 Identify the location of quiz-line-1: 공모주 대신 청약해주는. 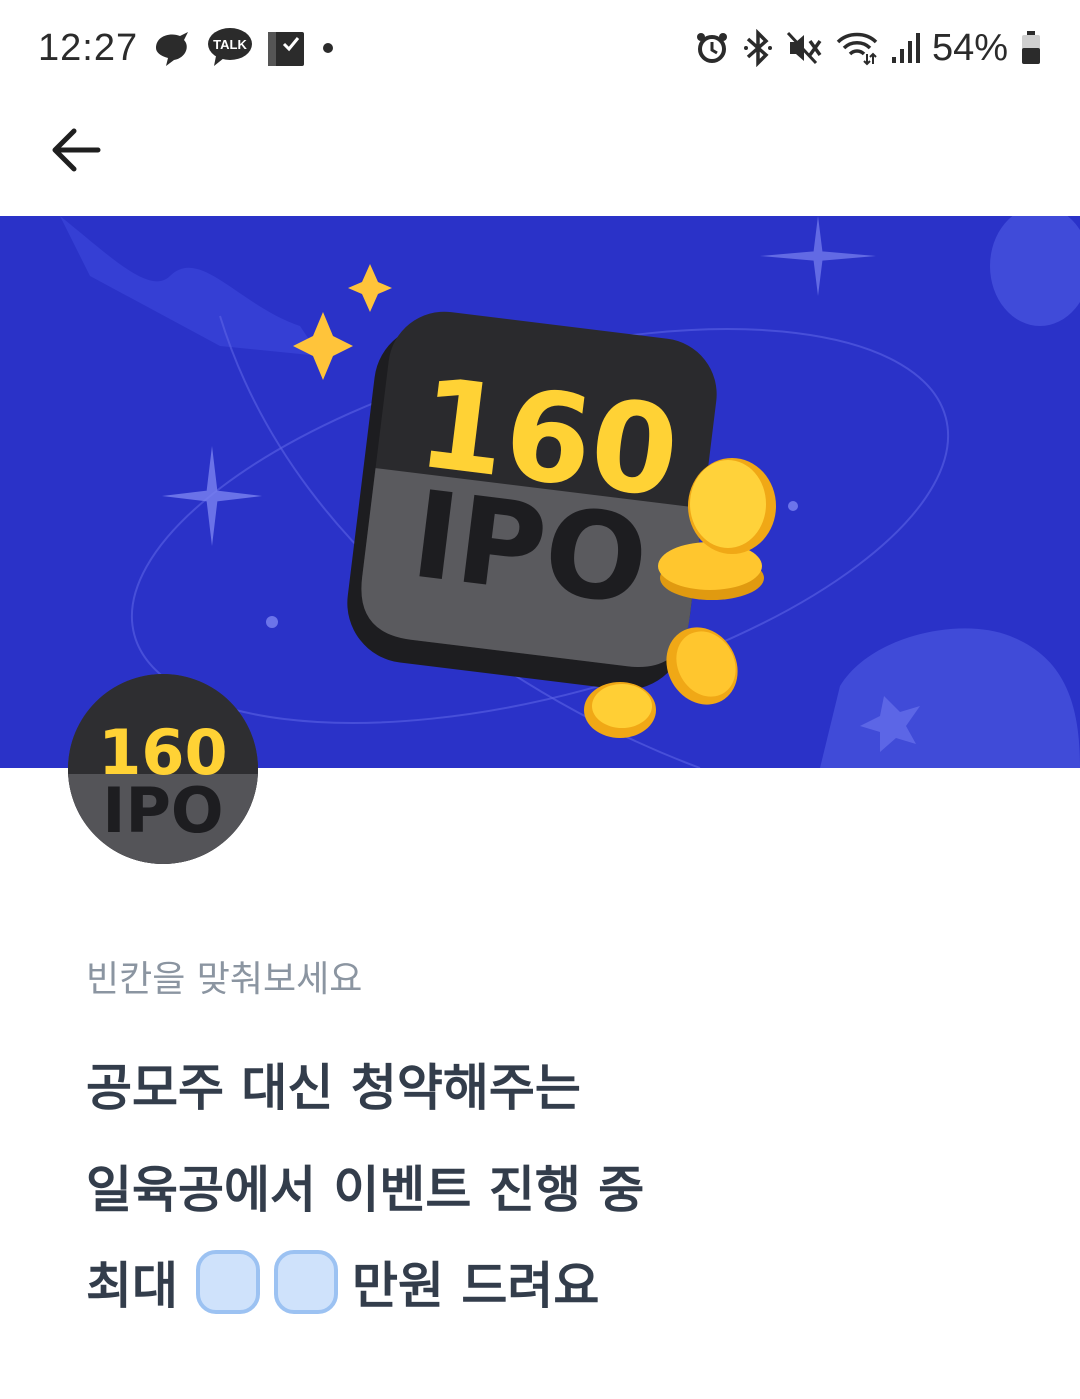
(333, 1084).